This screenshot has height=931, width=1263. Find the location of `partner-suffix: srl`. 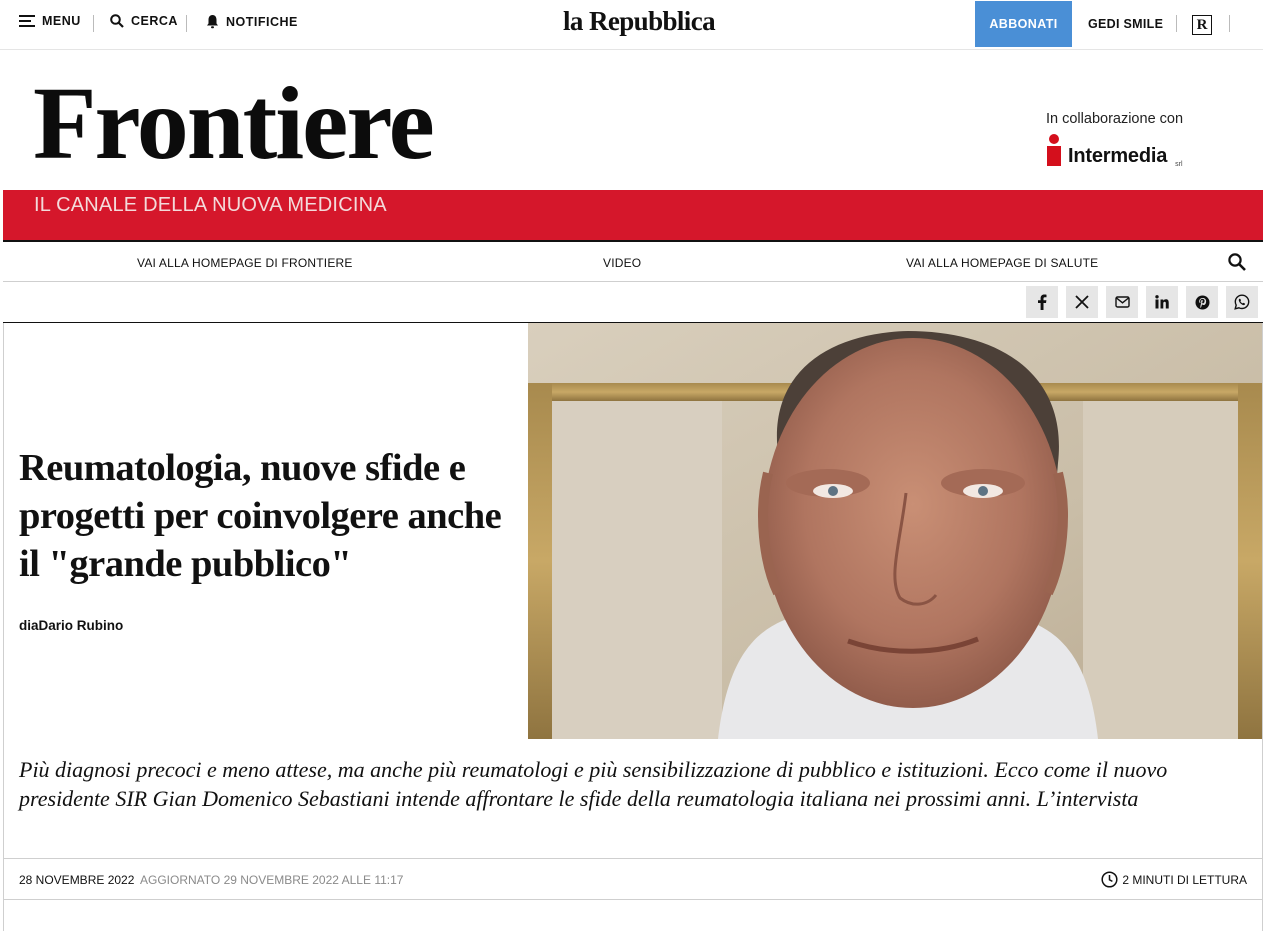

partner-suffix: srl is located at coordinates (1179, 164).